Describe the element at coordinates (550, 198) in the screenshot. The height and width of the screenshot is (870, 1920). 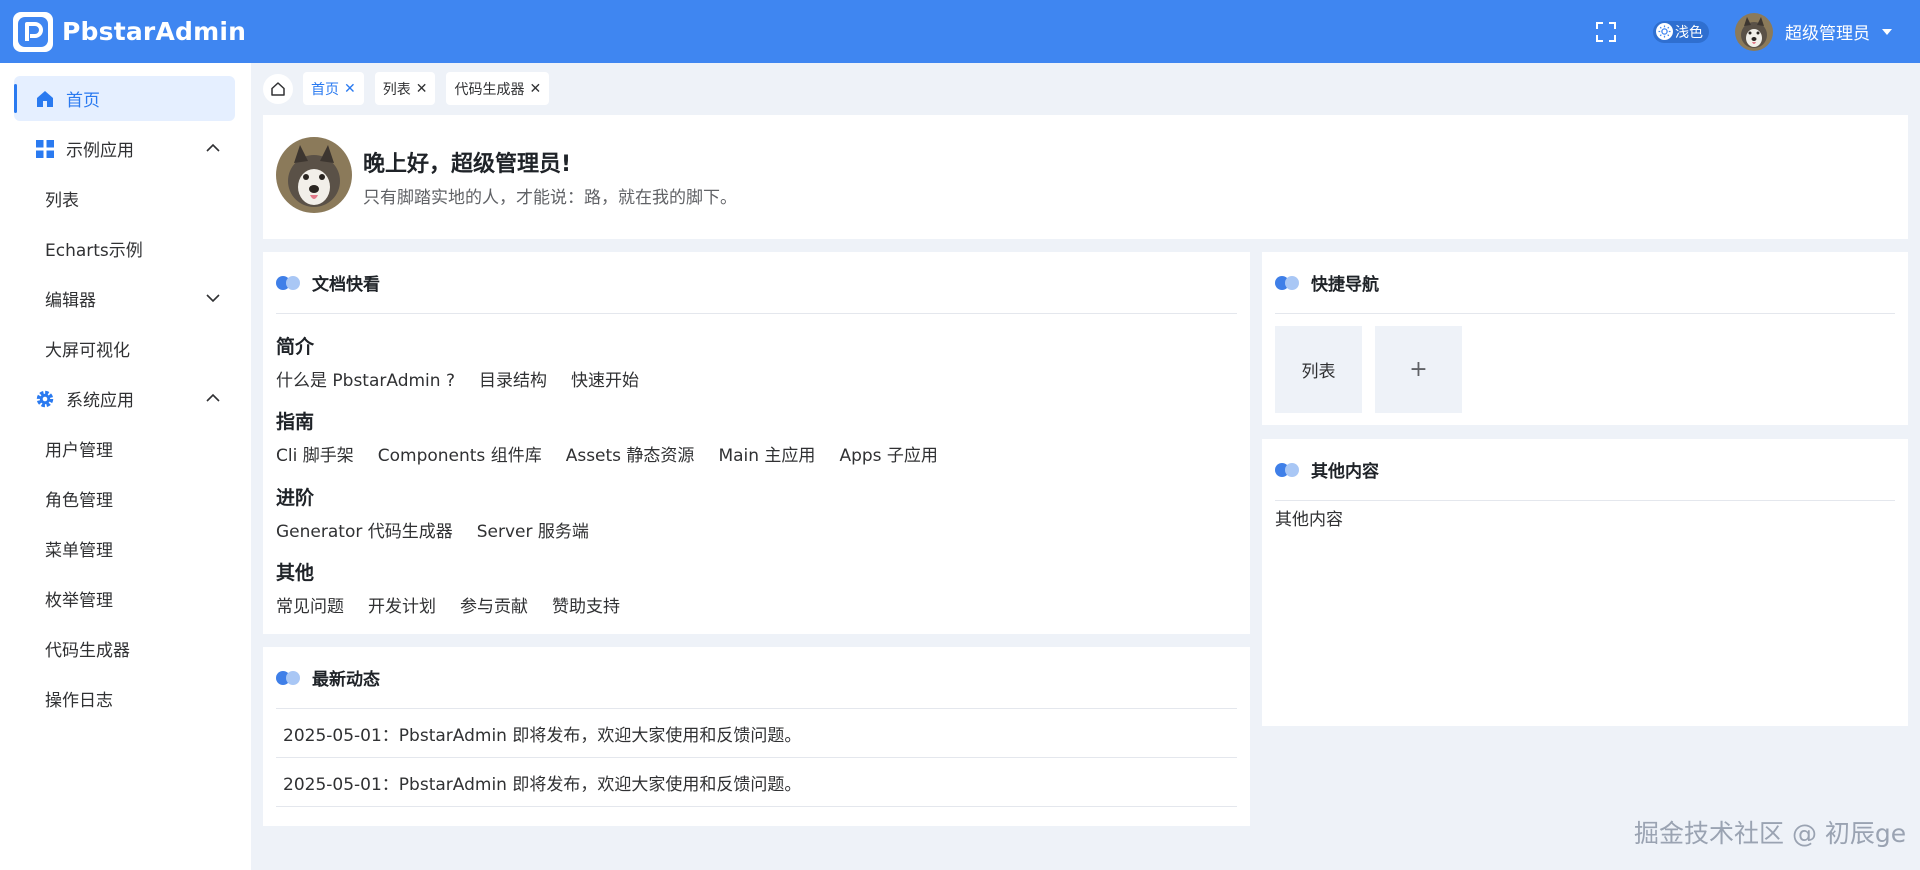
I see `motto-text: 只有脚踏实地的人，才能说：路，就在我的脚下。` at that location.